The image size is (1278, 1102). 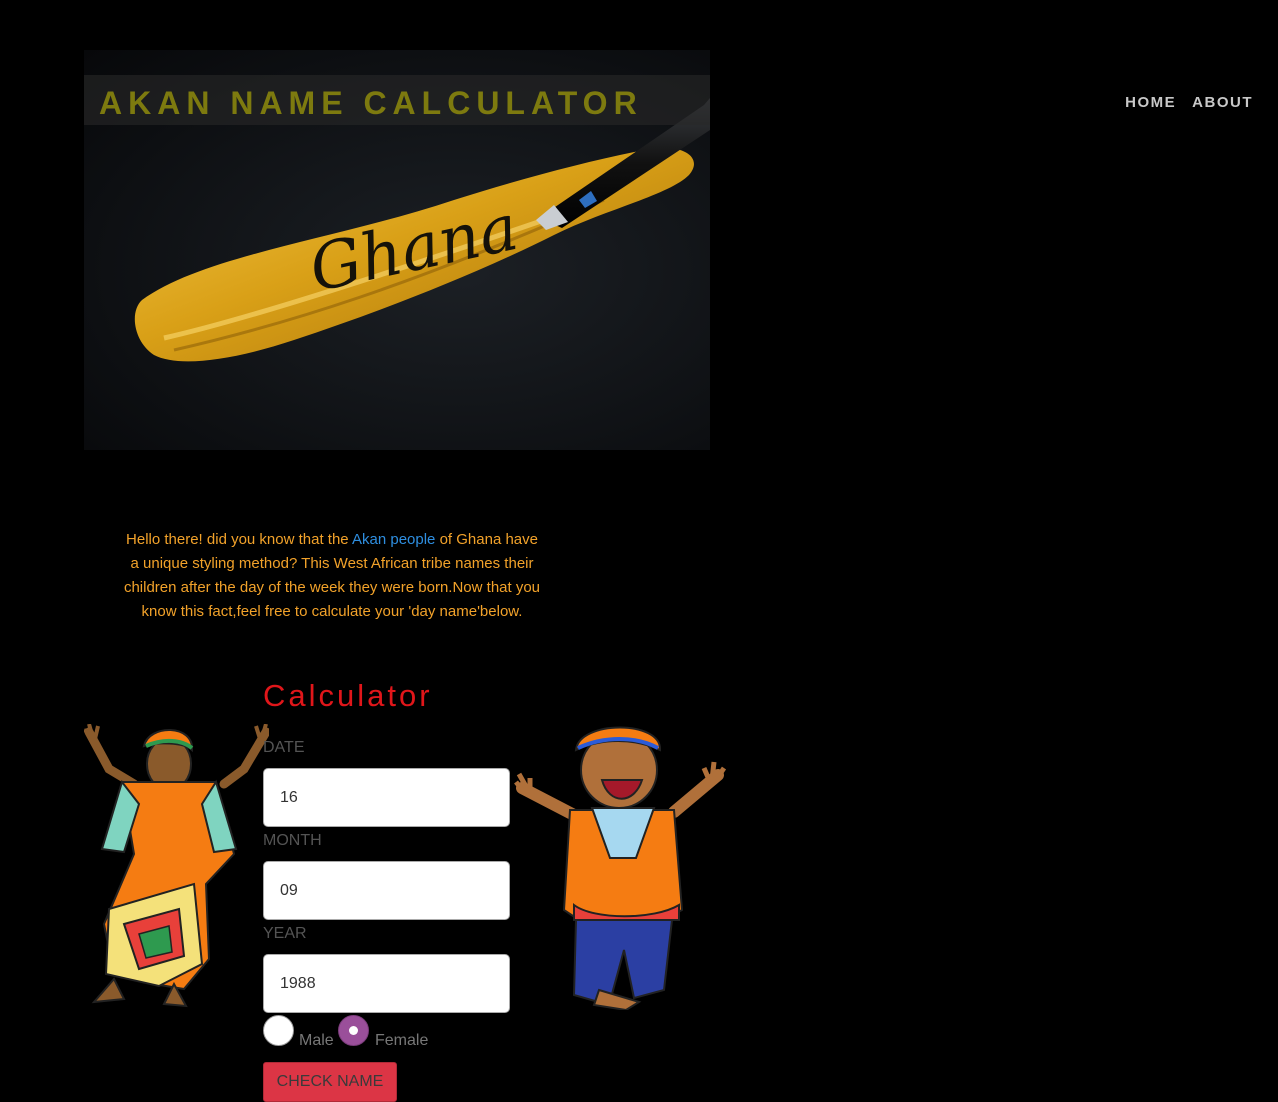 I want to click on dancing-woman-illustration, so click(x=176, y=866).